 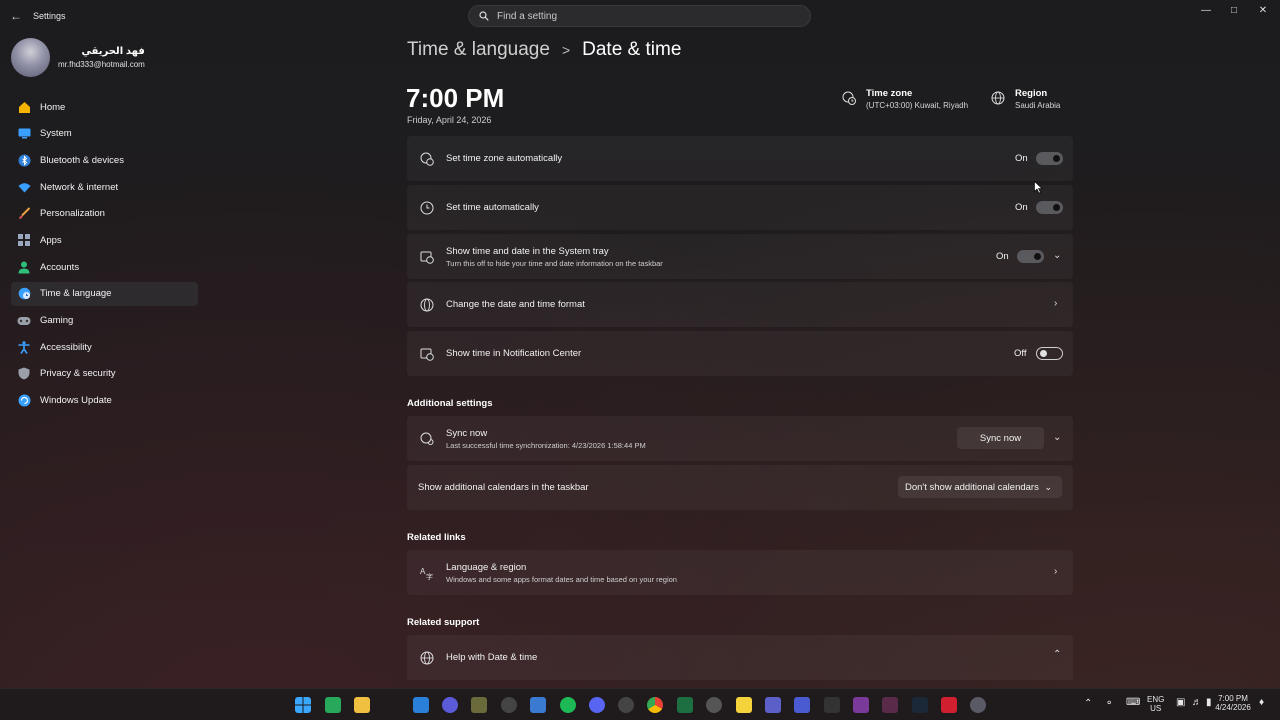 What do you see at coordinates (76, 401) in the screenshot?
I see `sidebar-item-label: Windows Update` at bounding box center [76, 401].